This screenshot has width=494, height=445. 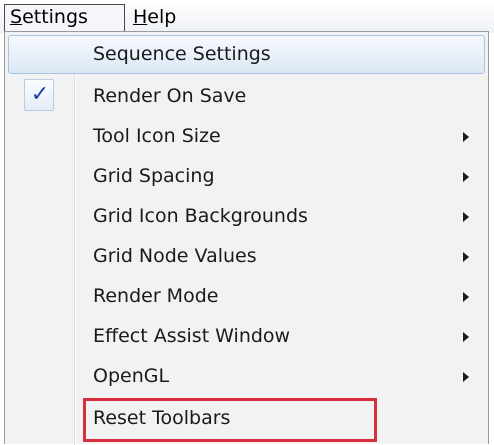 What do you see at coordinates (156, 296) in the screenshot?
I see `menu-item-label: Render Mode` at bounding box center [156, 296].